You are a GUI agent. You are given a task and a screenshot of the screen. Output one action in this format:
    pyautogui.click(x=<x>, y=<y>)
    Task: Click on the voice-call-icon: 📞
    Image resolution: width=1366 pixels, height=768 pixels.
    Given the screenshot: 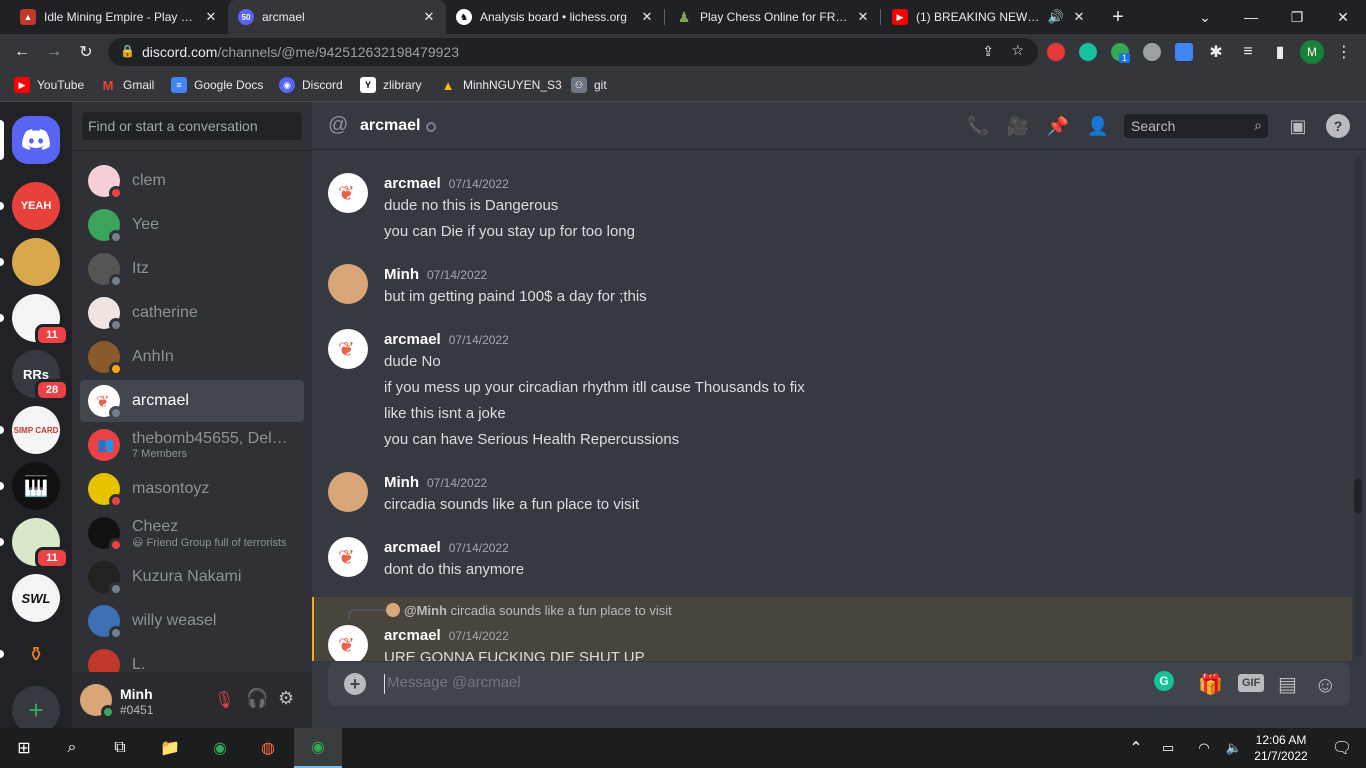 What is the action you would take?
    pyautogui.click(x=978, y=126)
    